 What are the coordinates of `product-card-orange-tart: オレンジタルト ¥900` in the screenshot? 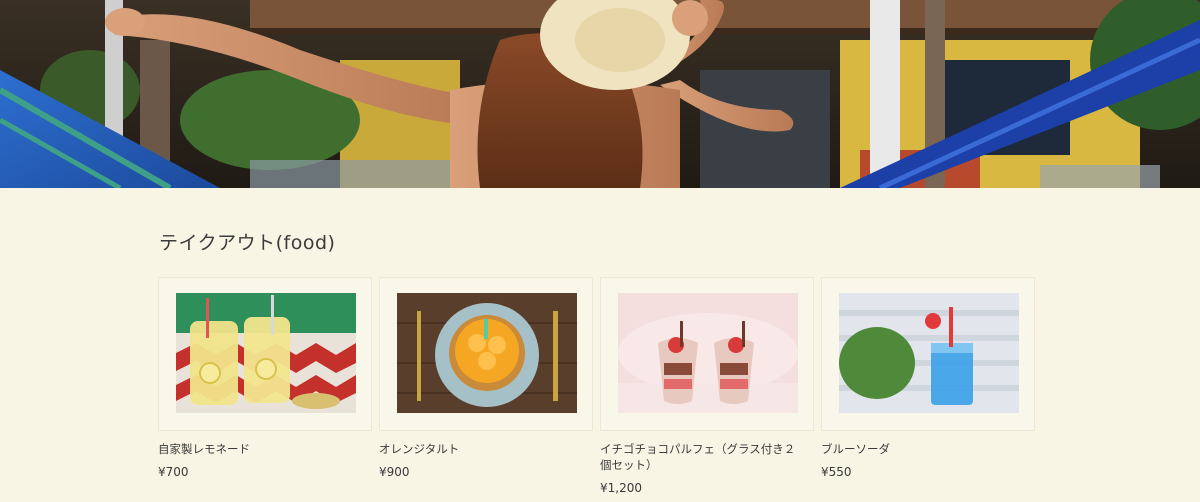 It's located at (486, 378).